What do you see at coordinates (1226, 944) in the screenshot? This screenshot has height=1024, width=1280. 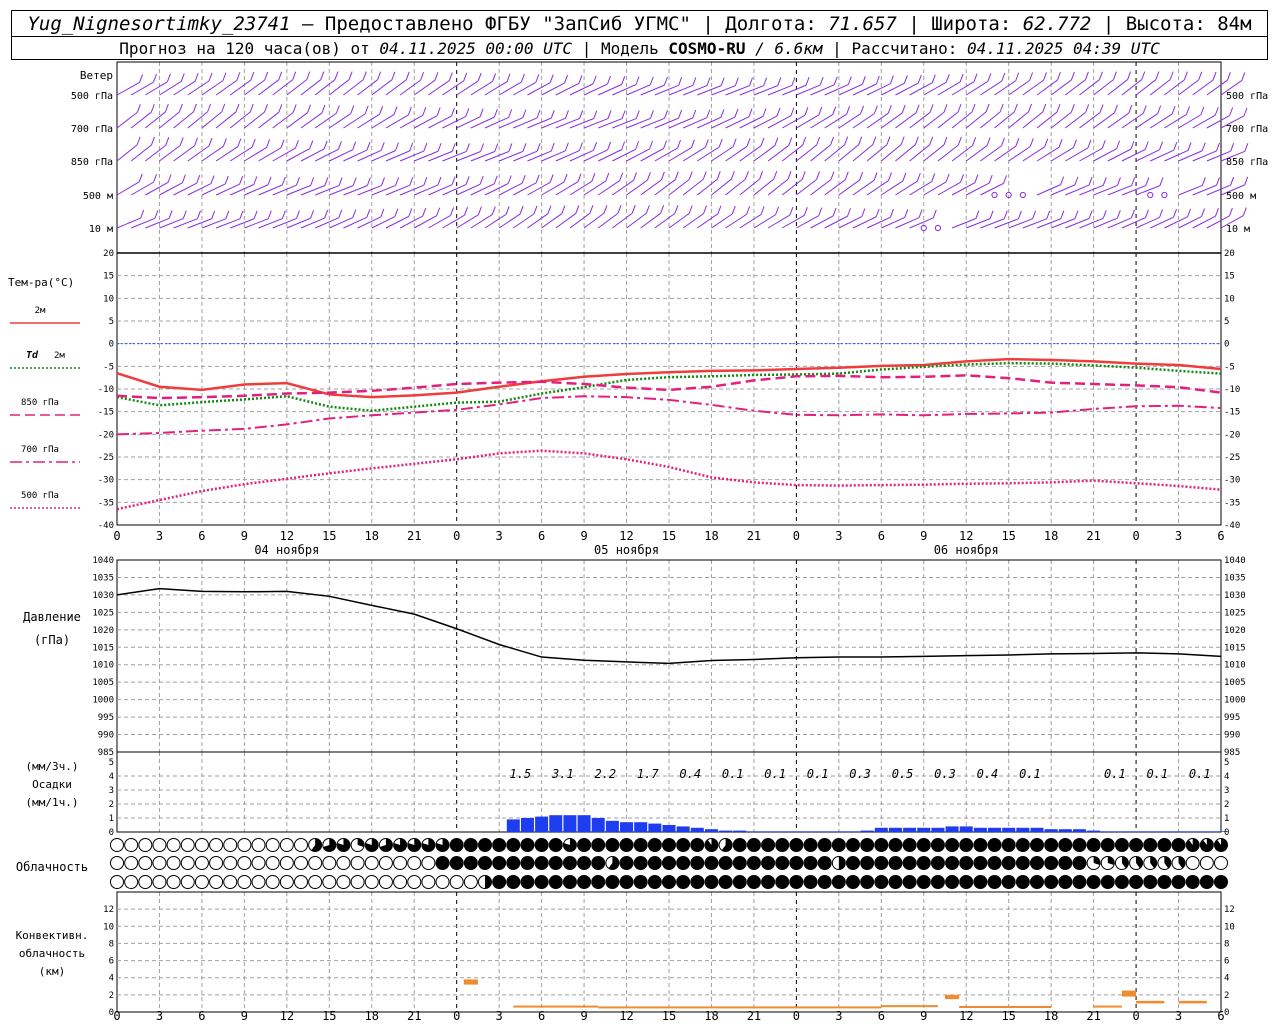 I see `y-tick-right-conv: 8` at bounding box center [1226, 944].